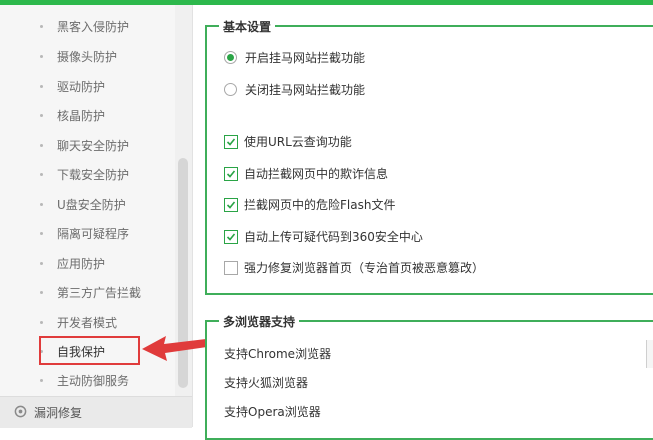 The height and width of the screenshot is (440, 653). I want to click on sidebar-item-label: 驱动防护, so click(81, 87).